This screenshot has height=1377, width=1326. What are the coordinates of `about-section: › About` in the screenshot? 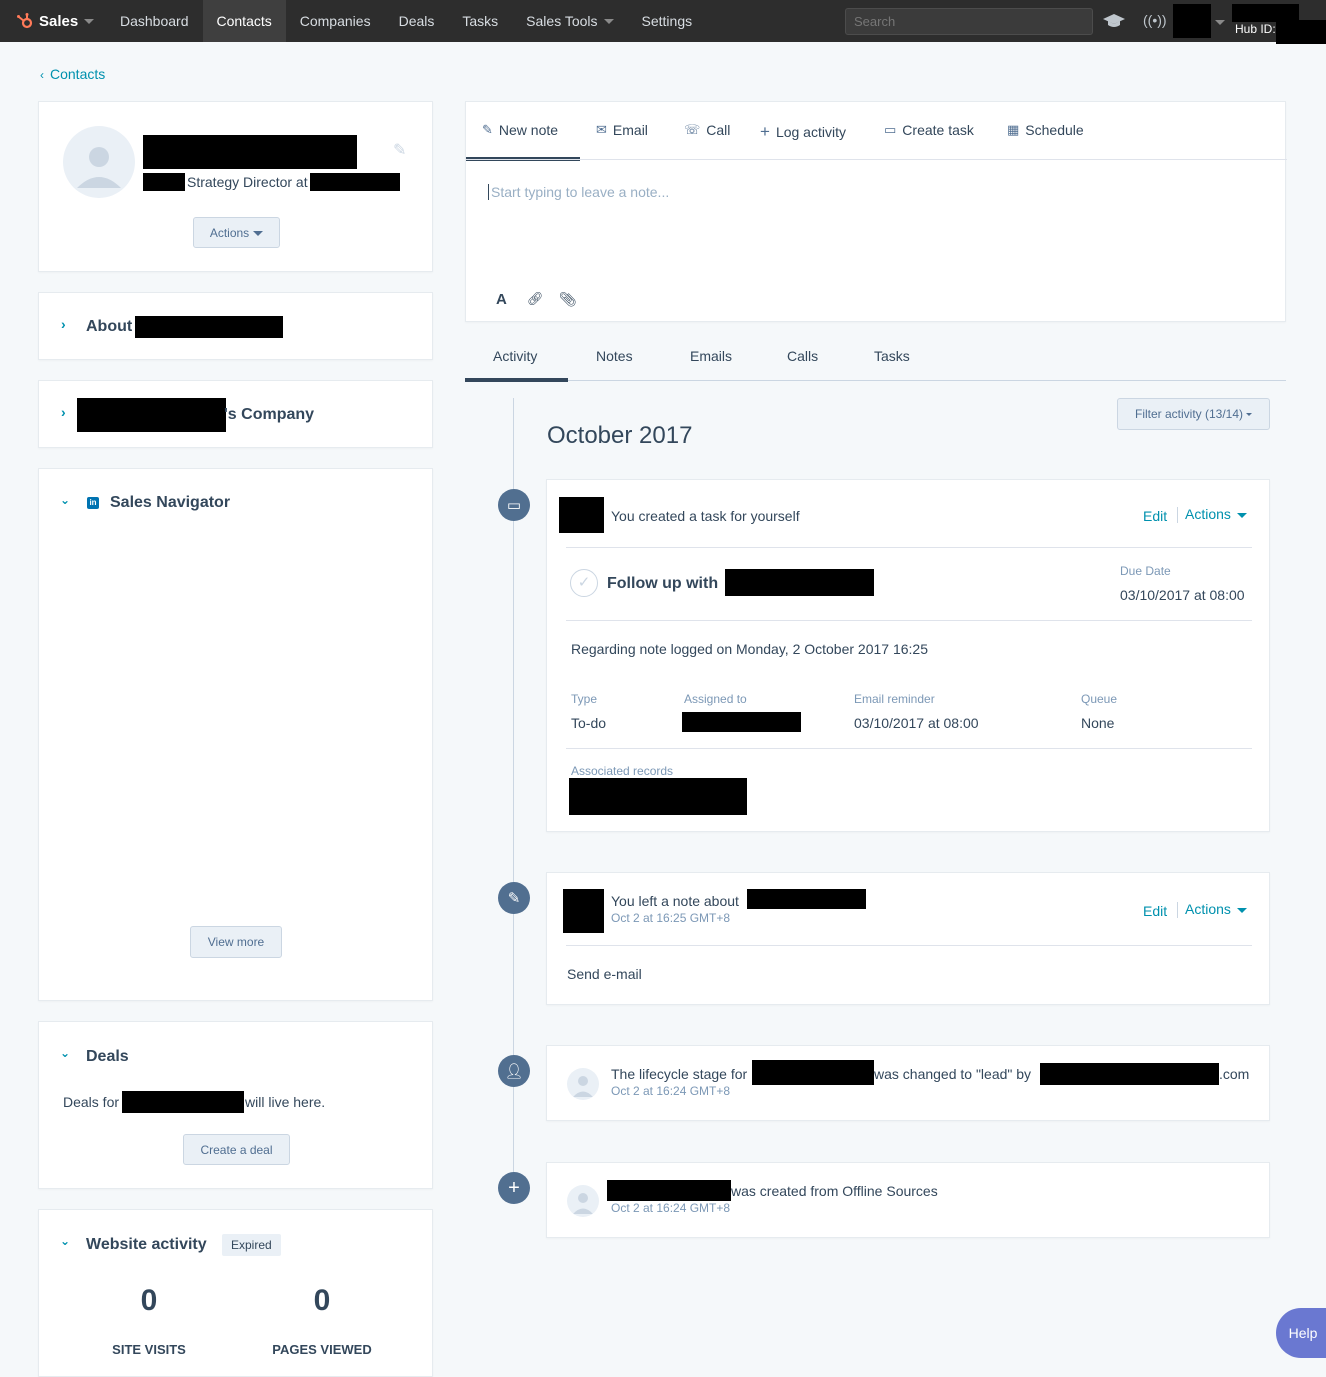 It's located at (235, 326).